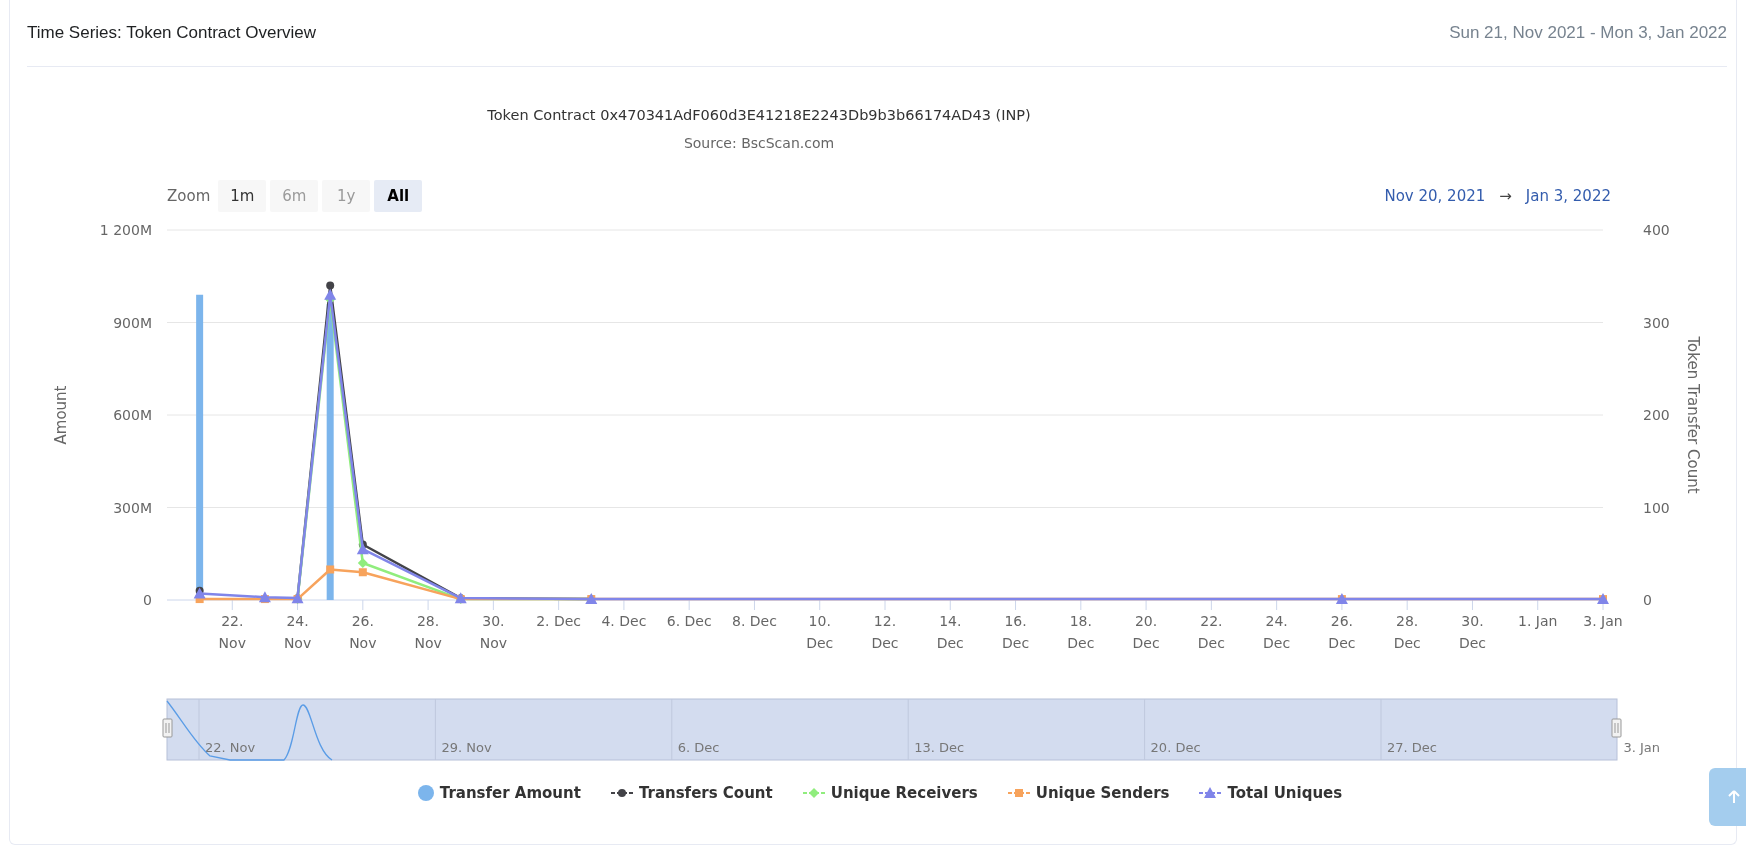 The image size is (1746, 848). What do you see at coordinates (705, 793) in the screenshot?
I see `legend-label: Transfers Count` at bounding box center [705, 793].